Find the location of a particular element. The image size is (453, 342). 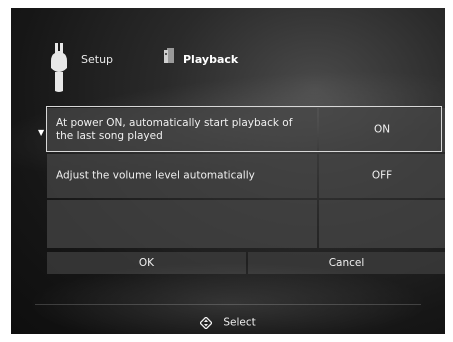

footer-hint: Select is located at coordinates (228, 321).